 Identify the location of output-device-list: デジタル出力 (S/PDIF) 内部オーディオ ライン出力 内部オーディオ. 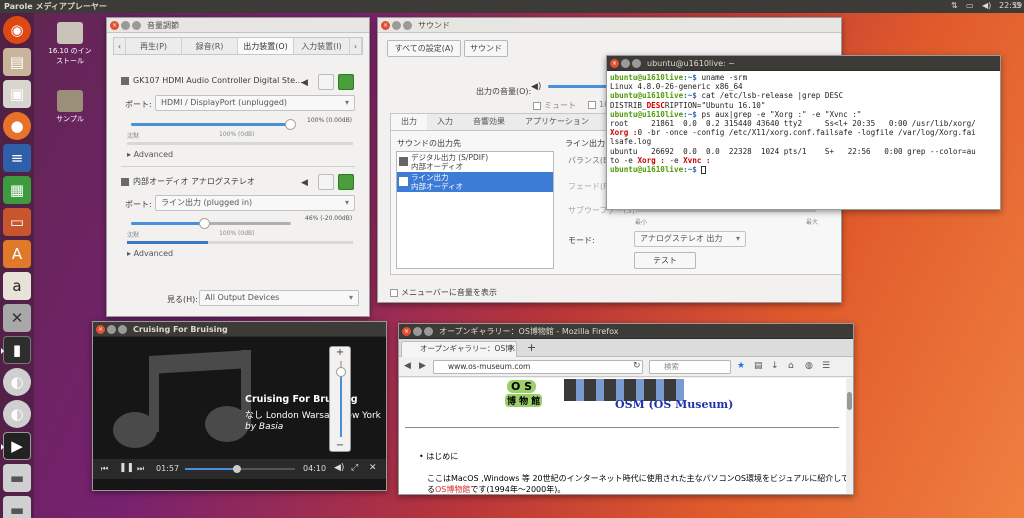
(475, 210).